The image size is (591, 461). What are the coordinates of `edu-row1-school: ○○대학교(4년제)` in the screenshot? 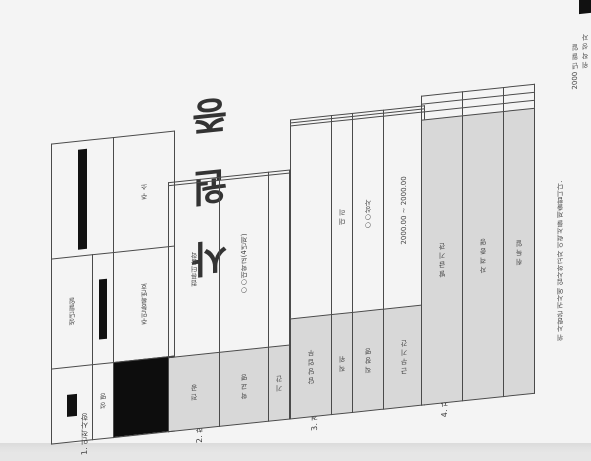 It's located at (244, 264).